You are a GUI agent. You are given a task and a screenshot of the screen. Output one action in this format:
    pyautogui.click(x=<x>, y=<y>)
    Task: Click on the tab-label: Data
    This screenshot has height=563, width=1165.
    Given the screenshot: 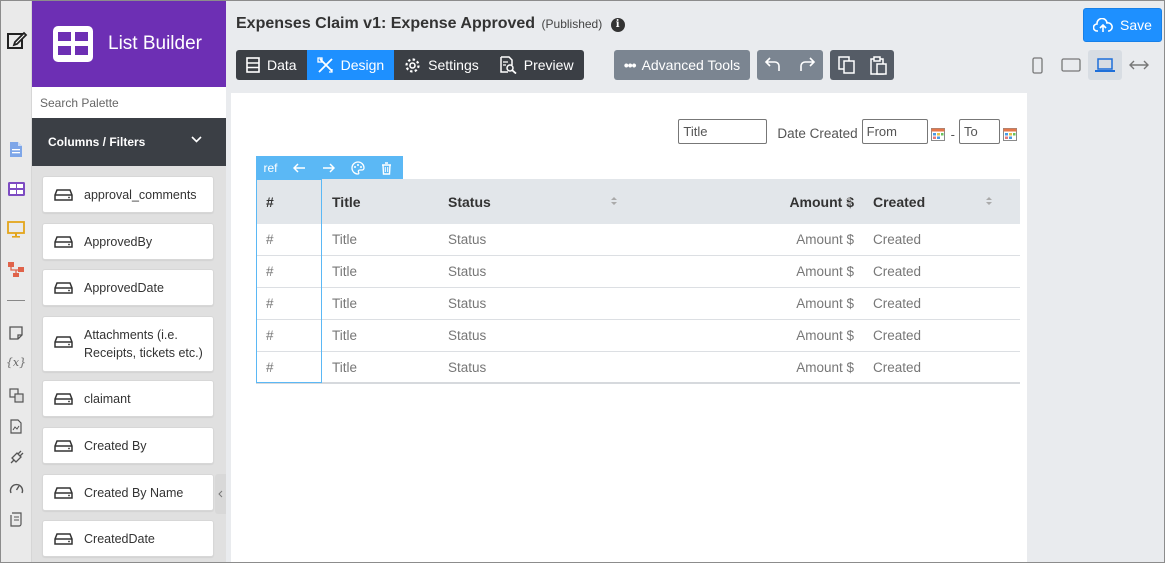 What is the action you would take?
    pyautogui.click(x=282, y=65)
    